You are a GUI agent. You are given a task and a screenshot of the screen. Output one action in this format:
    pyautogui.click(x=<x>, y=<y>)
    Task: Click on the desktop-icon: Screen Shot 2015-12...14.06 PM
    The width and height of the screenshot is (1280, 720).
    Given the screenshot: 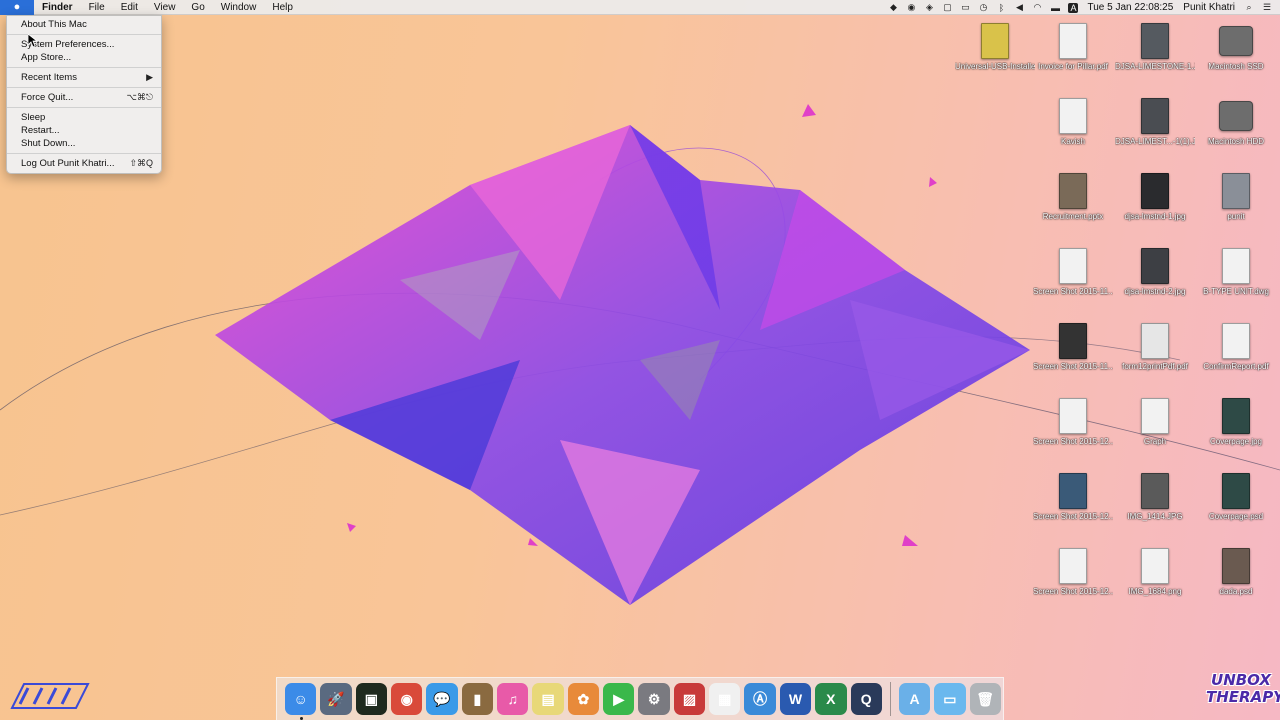 What is the action you would take?
    pyautogui.click(x=1073, y=497)
    